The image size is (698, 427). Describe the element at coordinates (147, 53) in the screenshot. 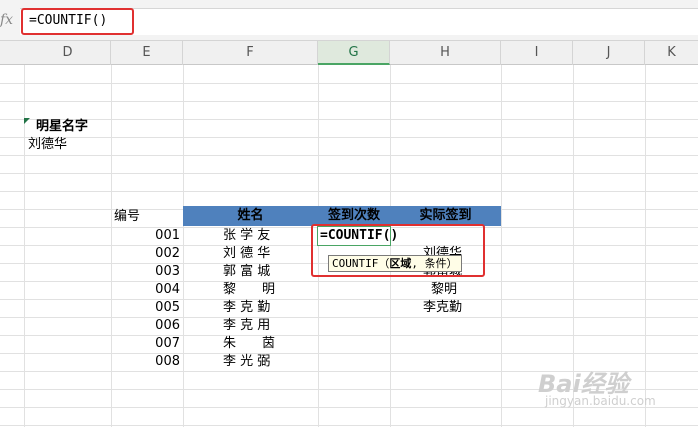

I see `column-header-e: E` at that location.